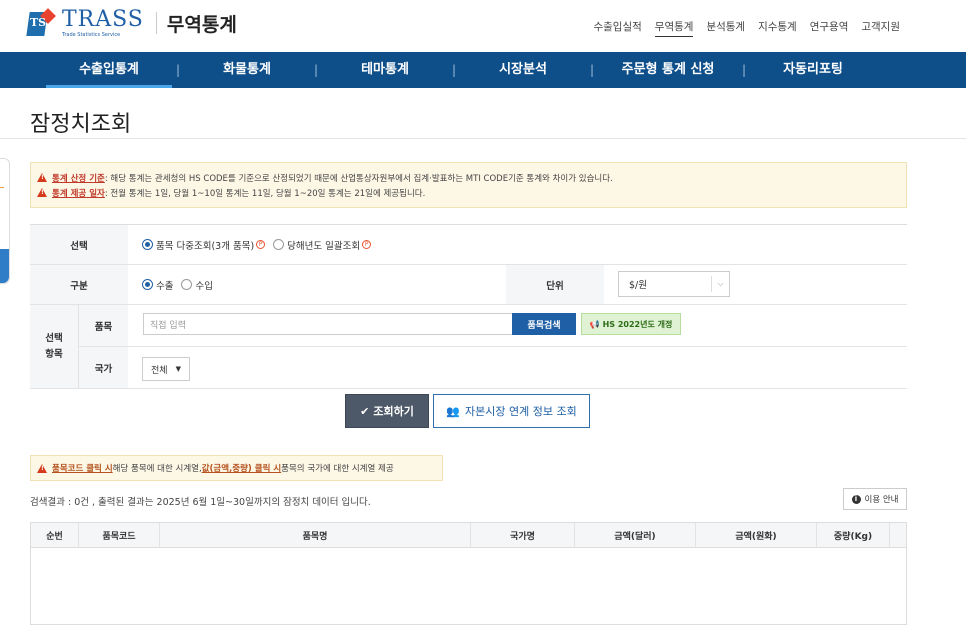 The height and width of the screenshot is (625, 966). I want to click on trass-logo-icon: TS, so click(42, 23).